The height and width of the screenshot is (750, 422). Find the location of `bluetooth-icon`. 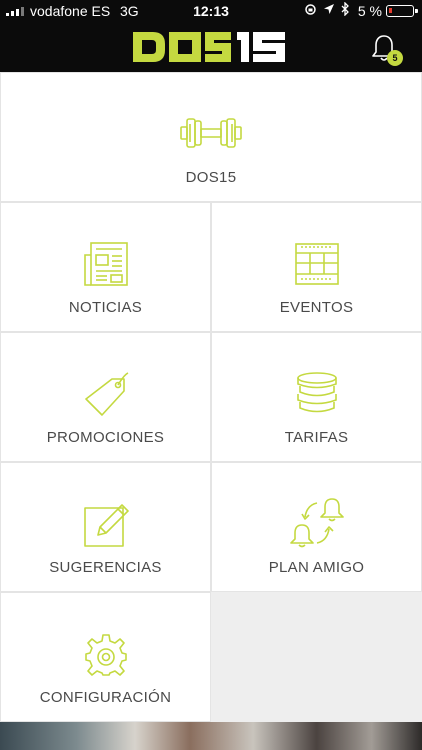

bluetooth-icon is located at coordinates (345, 9).